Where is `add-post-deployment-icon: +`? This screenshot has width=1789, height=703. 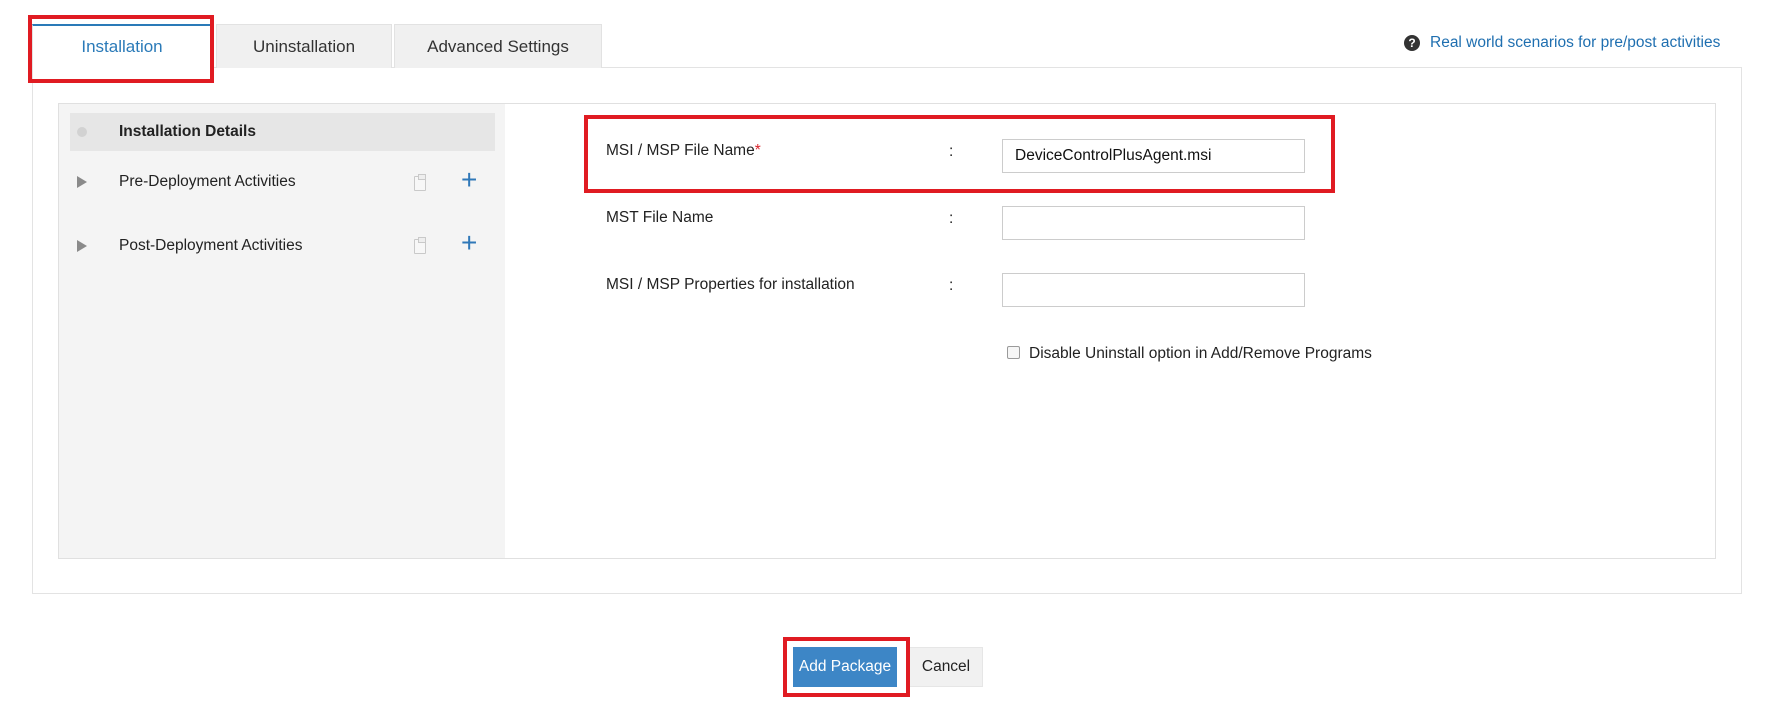 add-post-deployment-icon: + is located at coordinates (469, 243).